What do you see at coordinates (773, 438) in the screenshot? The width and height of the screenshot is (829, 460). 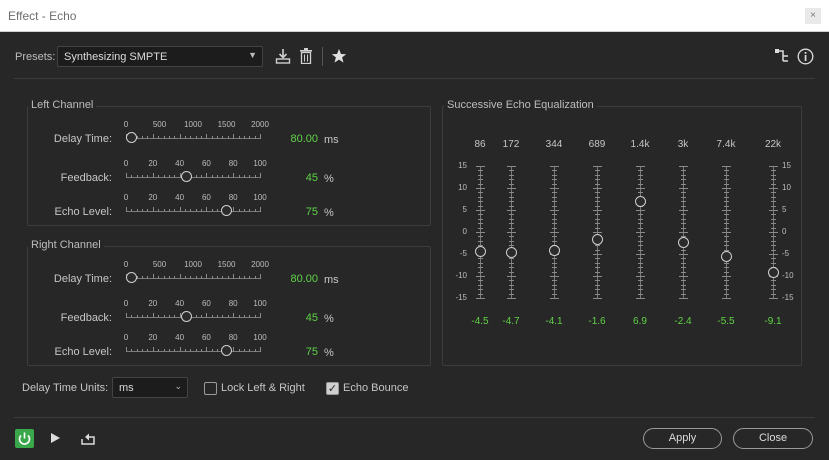 I see `close-button: Close` at bounding box center [773, 438].